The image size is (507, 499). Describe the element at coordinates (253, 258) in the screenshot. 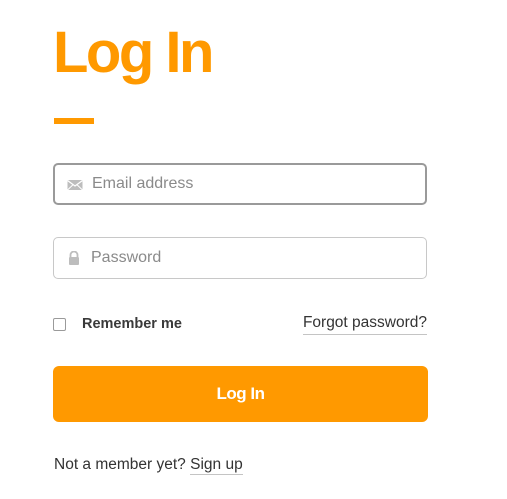

I see `password-input` at that location.